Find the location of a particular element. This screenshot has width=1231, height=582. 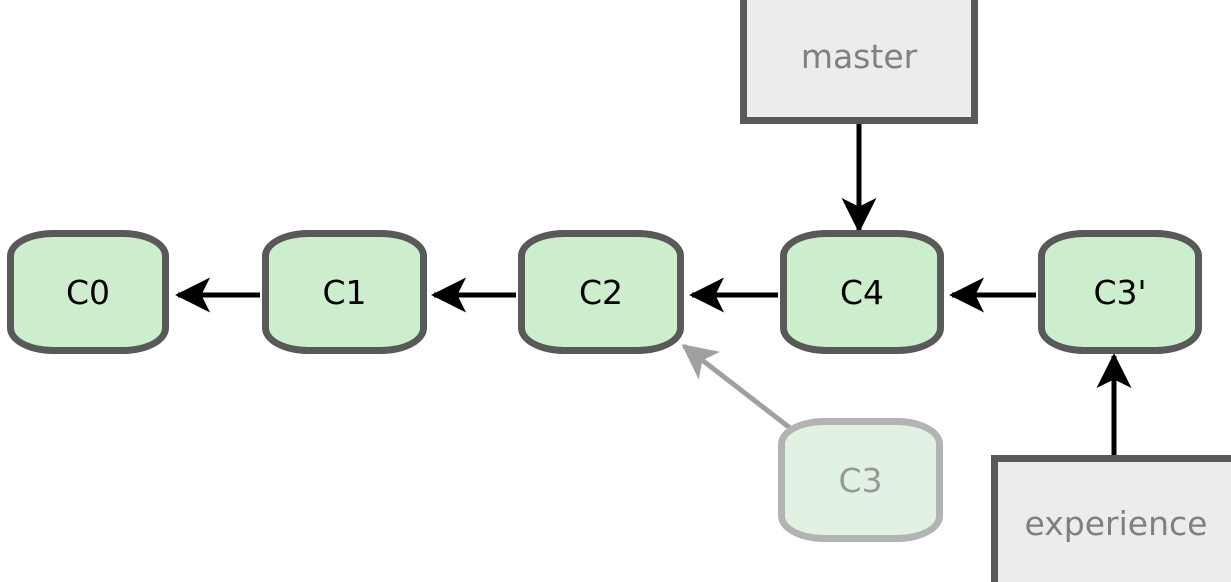

commit-node-c3-prime: C3' is located at coordinates (1120, 292).